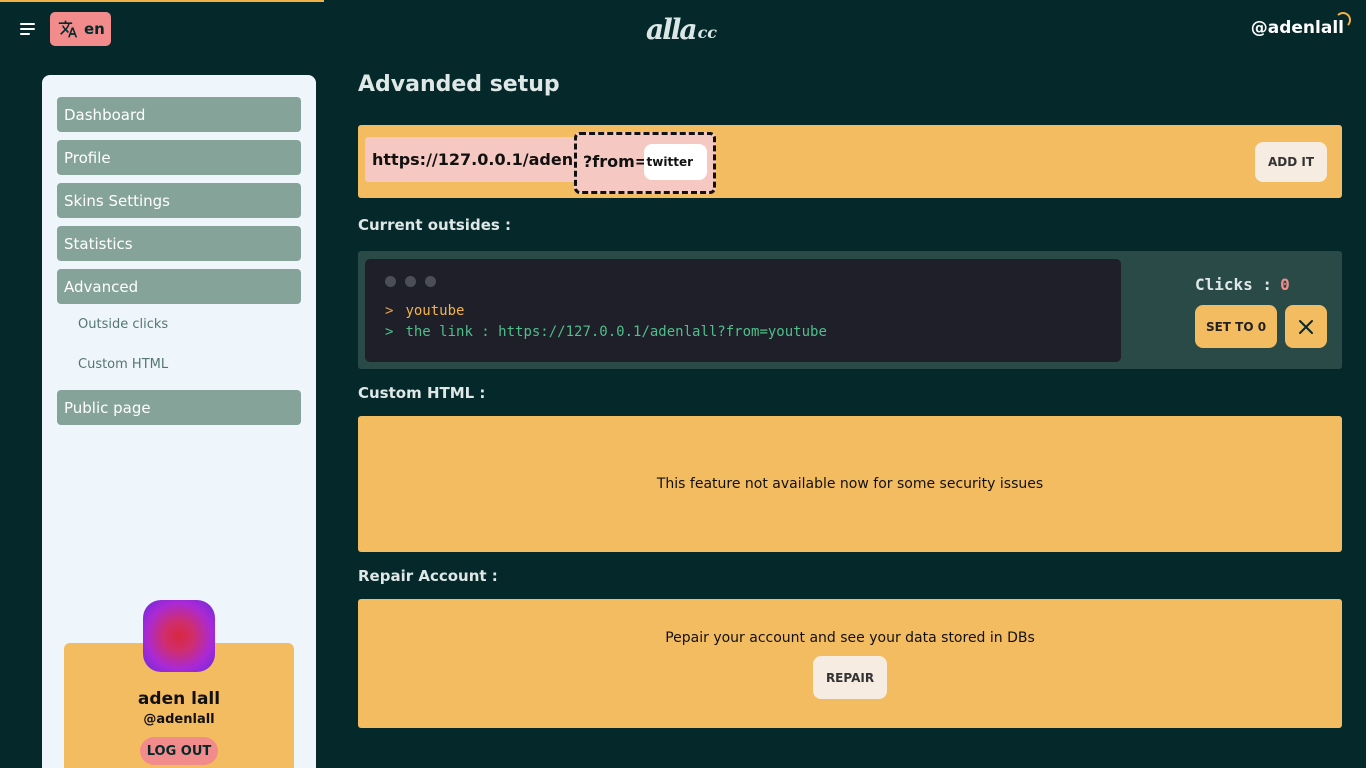  I want to click on clicks-label: Clicks :, so click(1234, 284).